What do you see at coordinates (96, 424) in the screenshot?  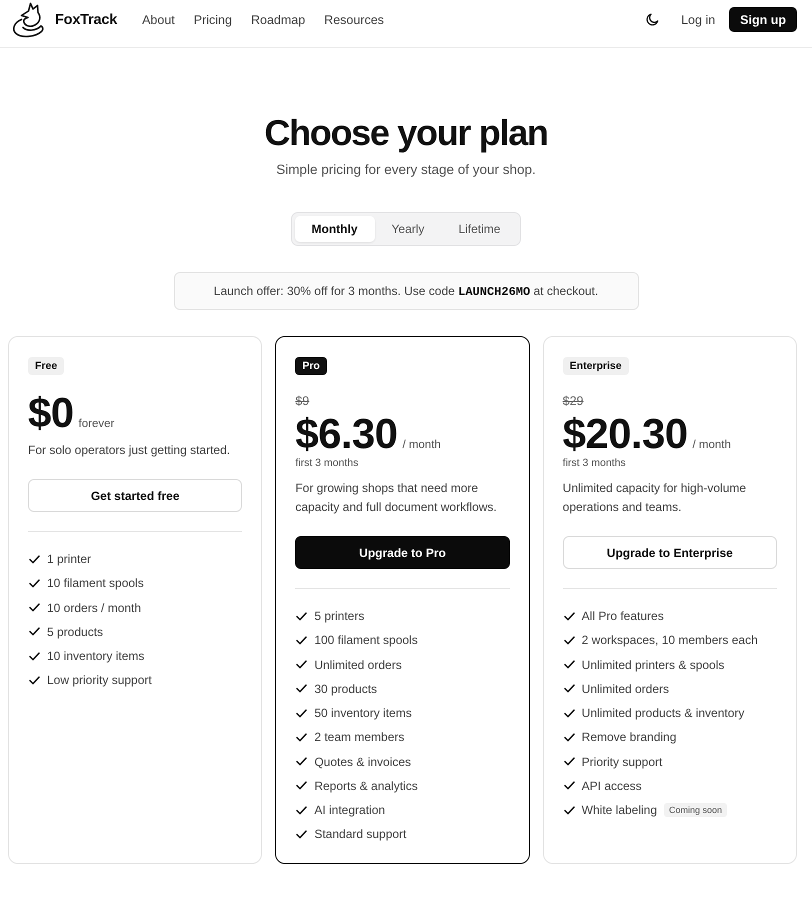 I see `price-period: forever` at bounding box center [96, 424].